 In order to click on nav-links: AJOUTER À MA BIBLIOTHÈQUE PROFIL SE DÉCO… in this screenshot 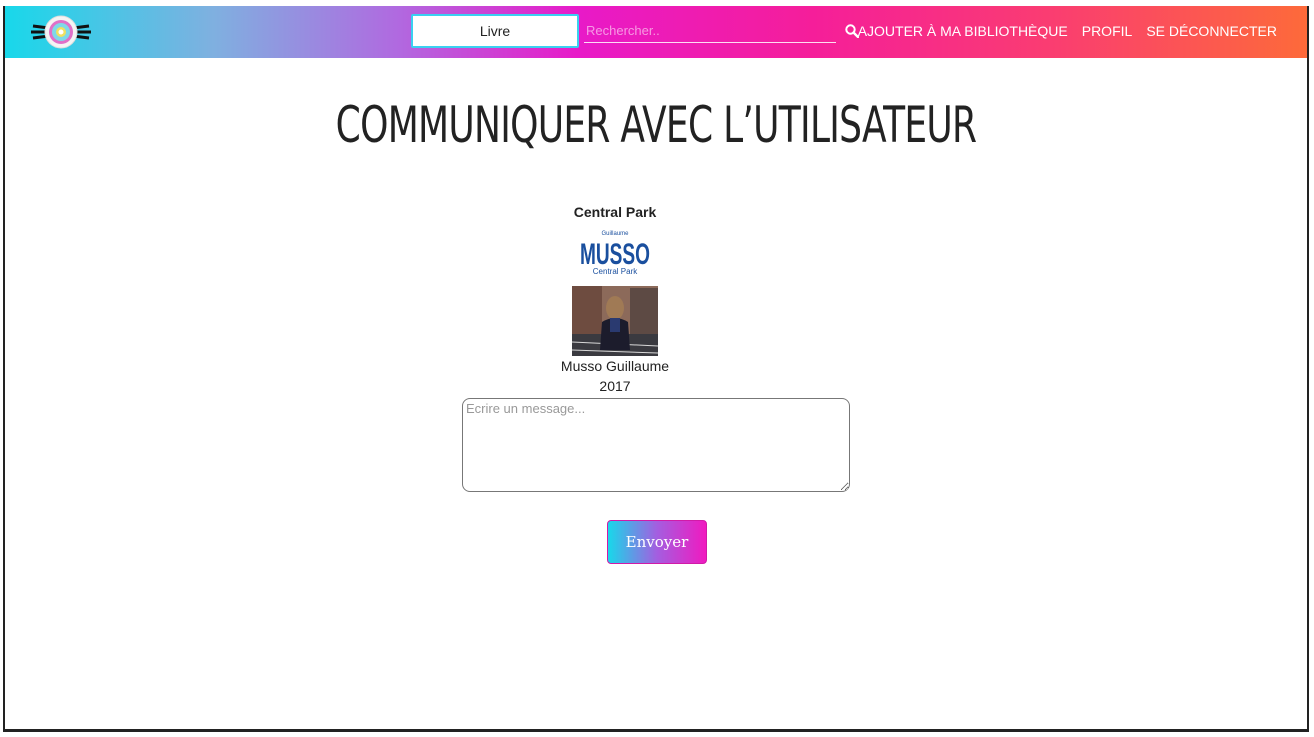, I will do `click(1067, 31)`.